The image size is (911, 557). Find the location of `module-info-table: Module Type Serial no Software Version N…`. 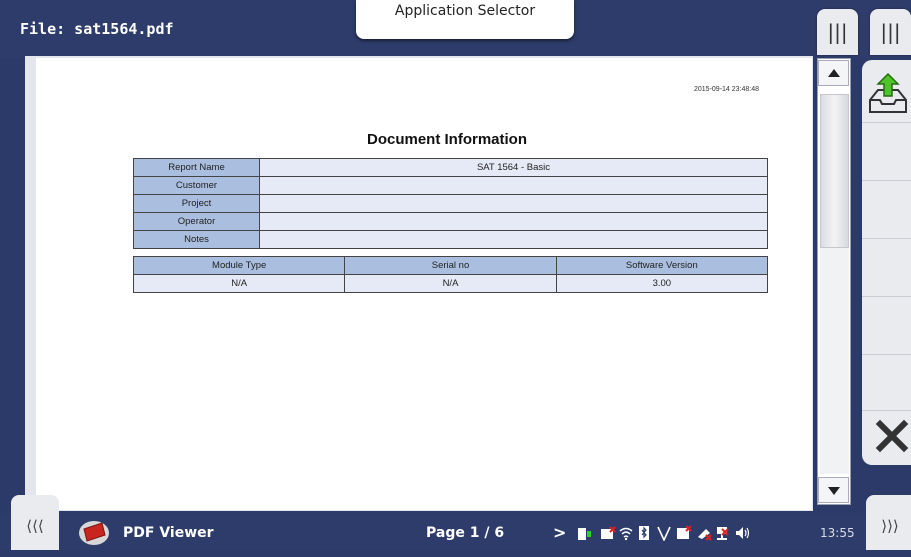

module-info-table: Module Type Serial no Software Version N… is located at coordinates (450, 274).